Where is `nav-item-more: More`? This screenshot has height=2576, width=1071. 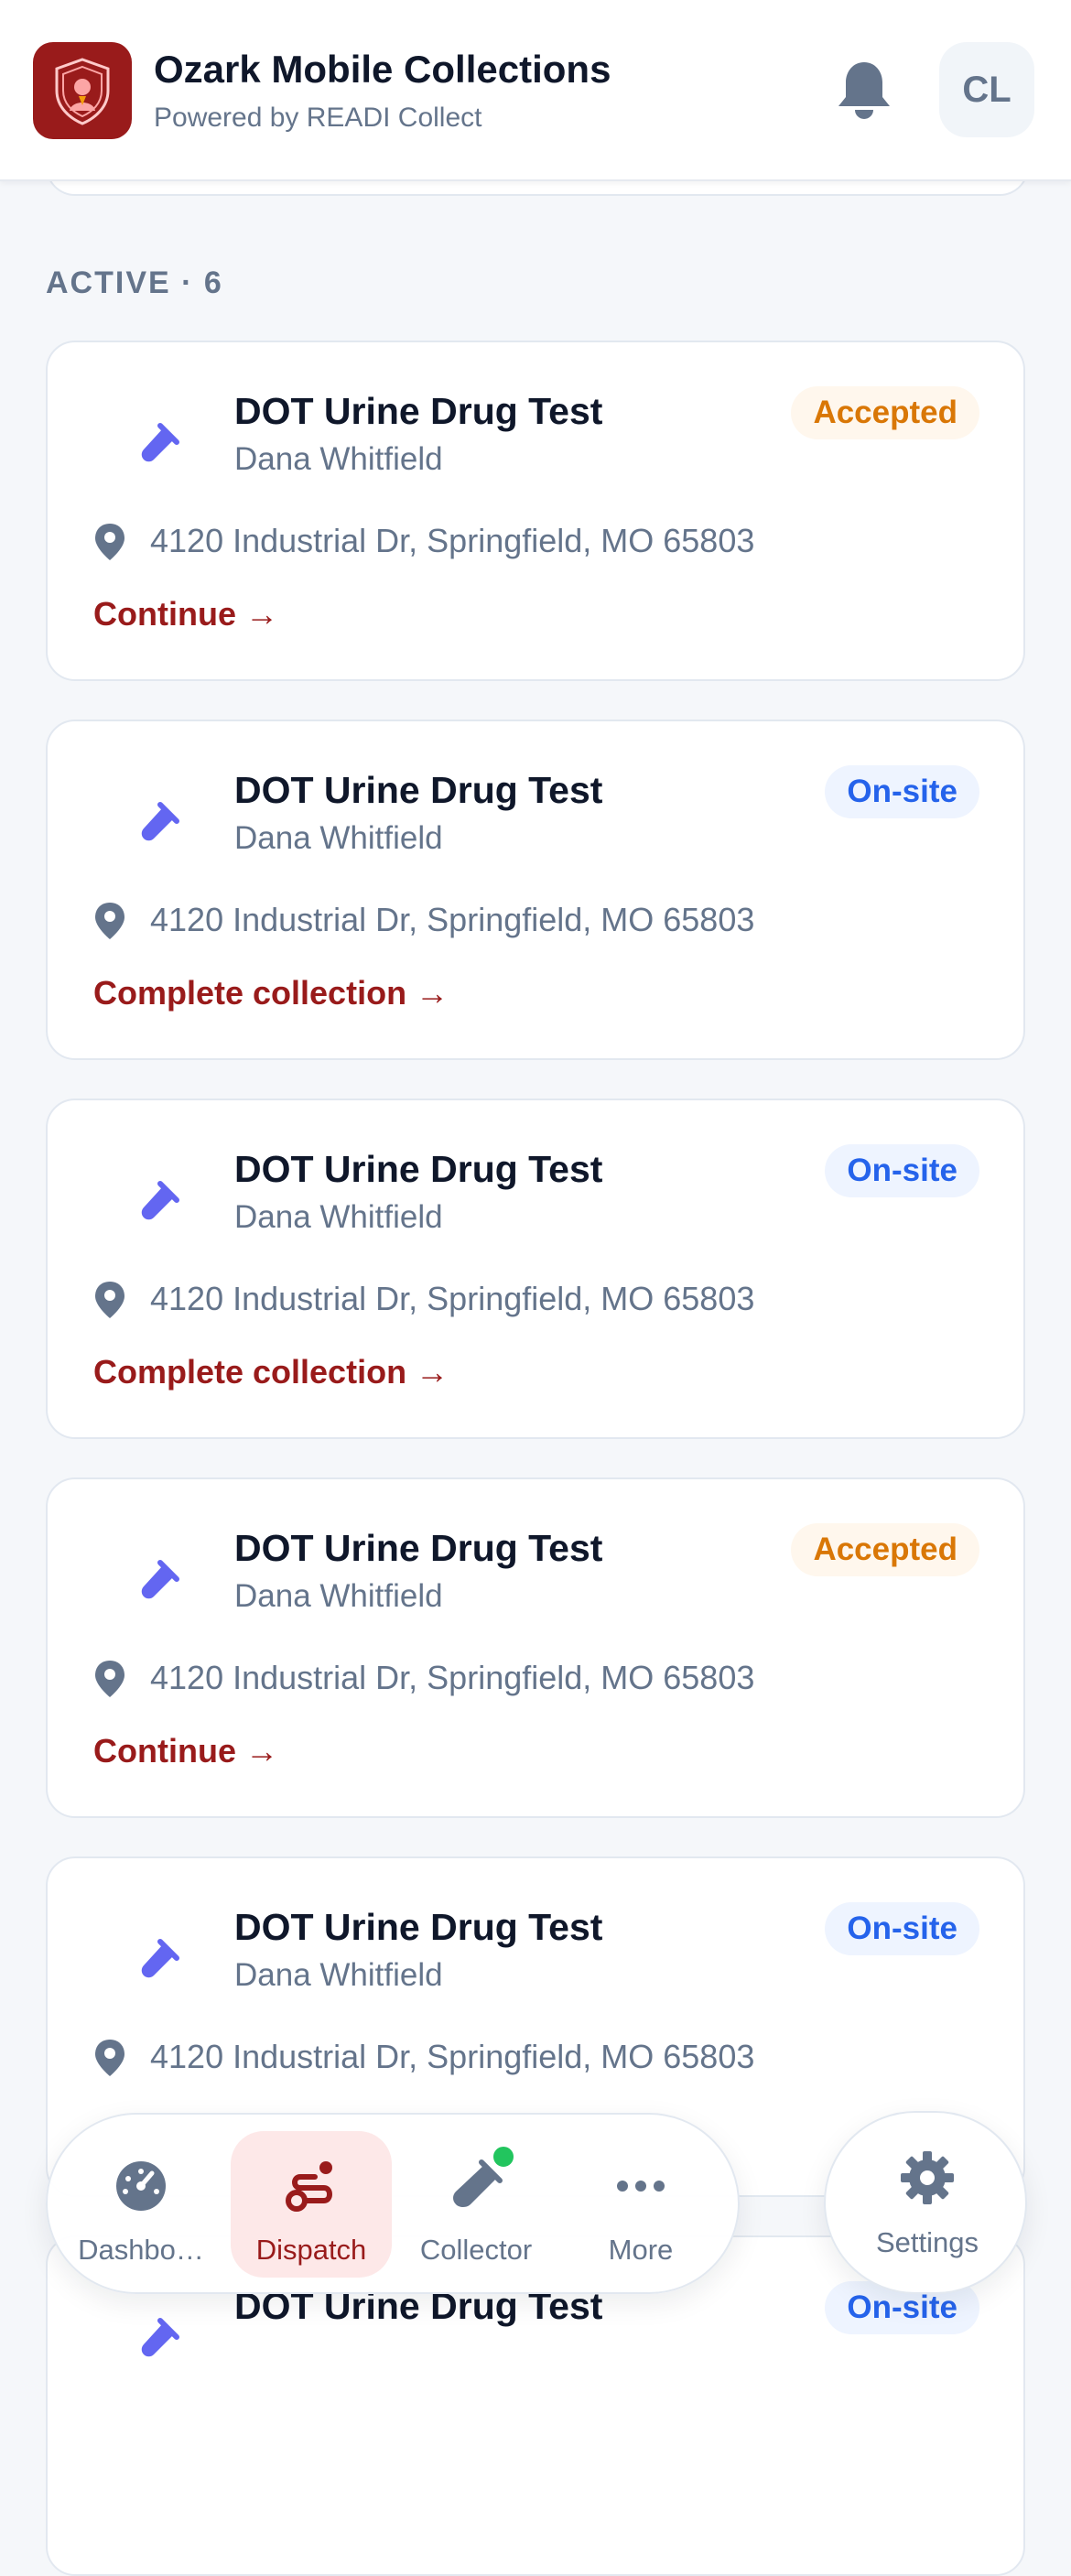 nav-item-more: More is located at coordinates (640, 2205).